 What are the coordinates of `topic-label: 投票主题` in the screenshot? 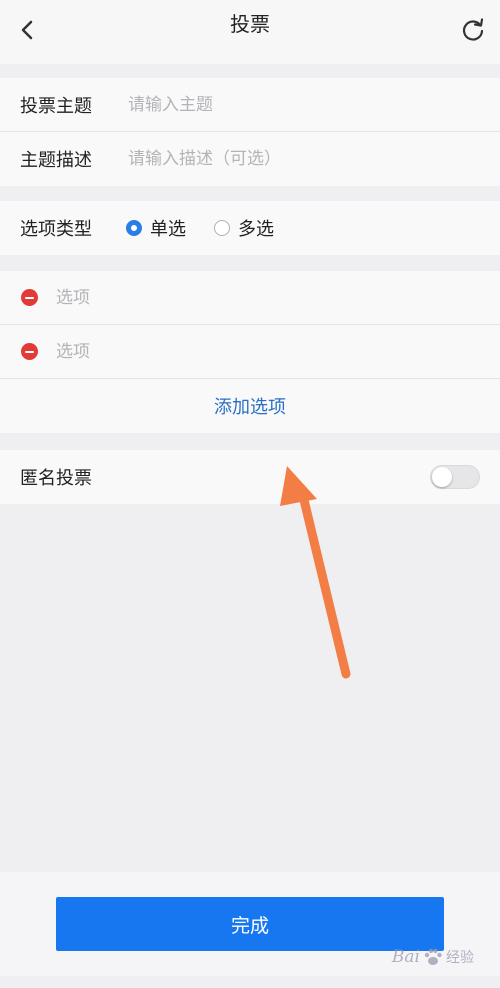 It's located at (56, 106).